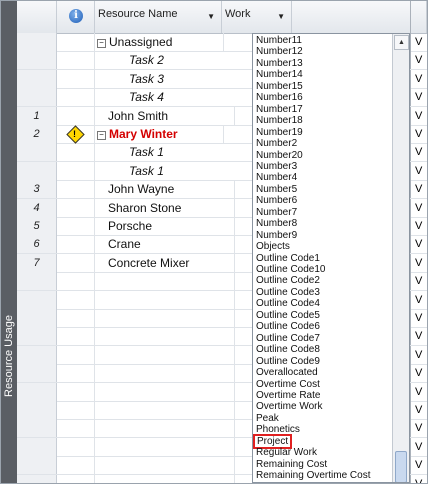  What do you see at coordinates (273, 246) in the screenshot?
I see `field-option: Objects` at bounding box center [273, 246].